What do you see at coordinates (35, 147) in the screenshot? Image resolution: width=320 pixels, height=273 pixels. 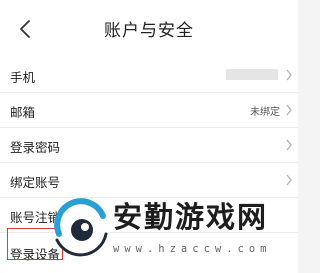 I see `login-password-label: 登录密码` at bounding box center [35, 147].